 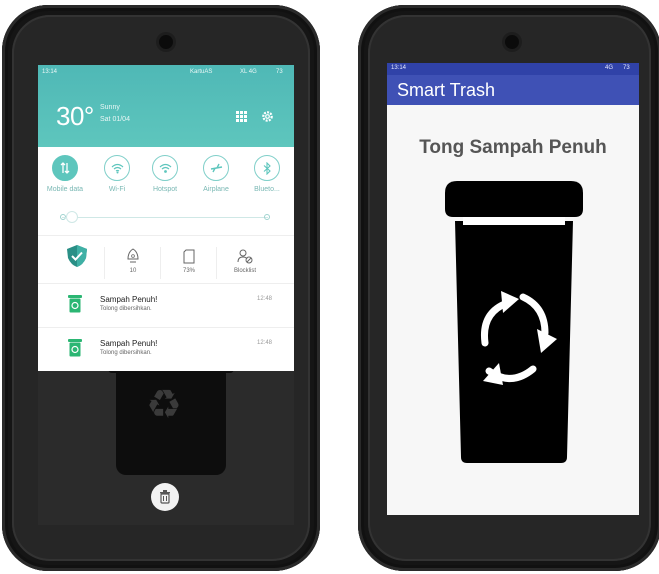 I want to click on data-arrows-icon, so click(x=65, y=168).